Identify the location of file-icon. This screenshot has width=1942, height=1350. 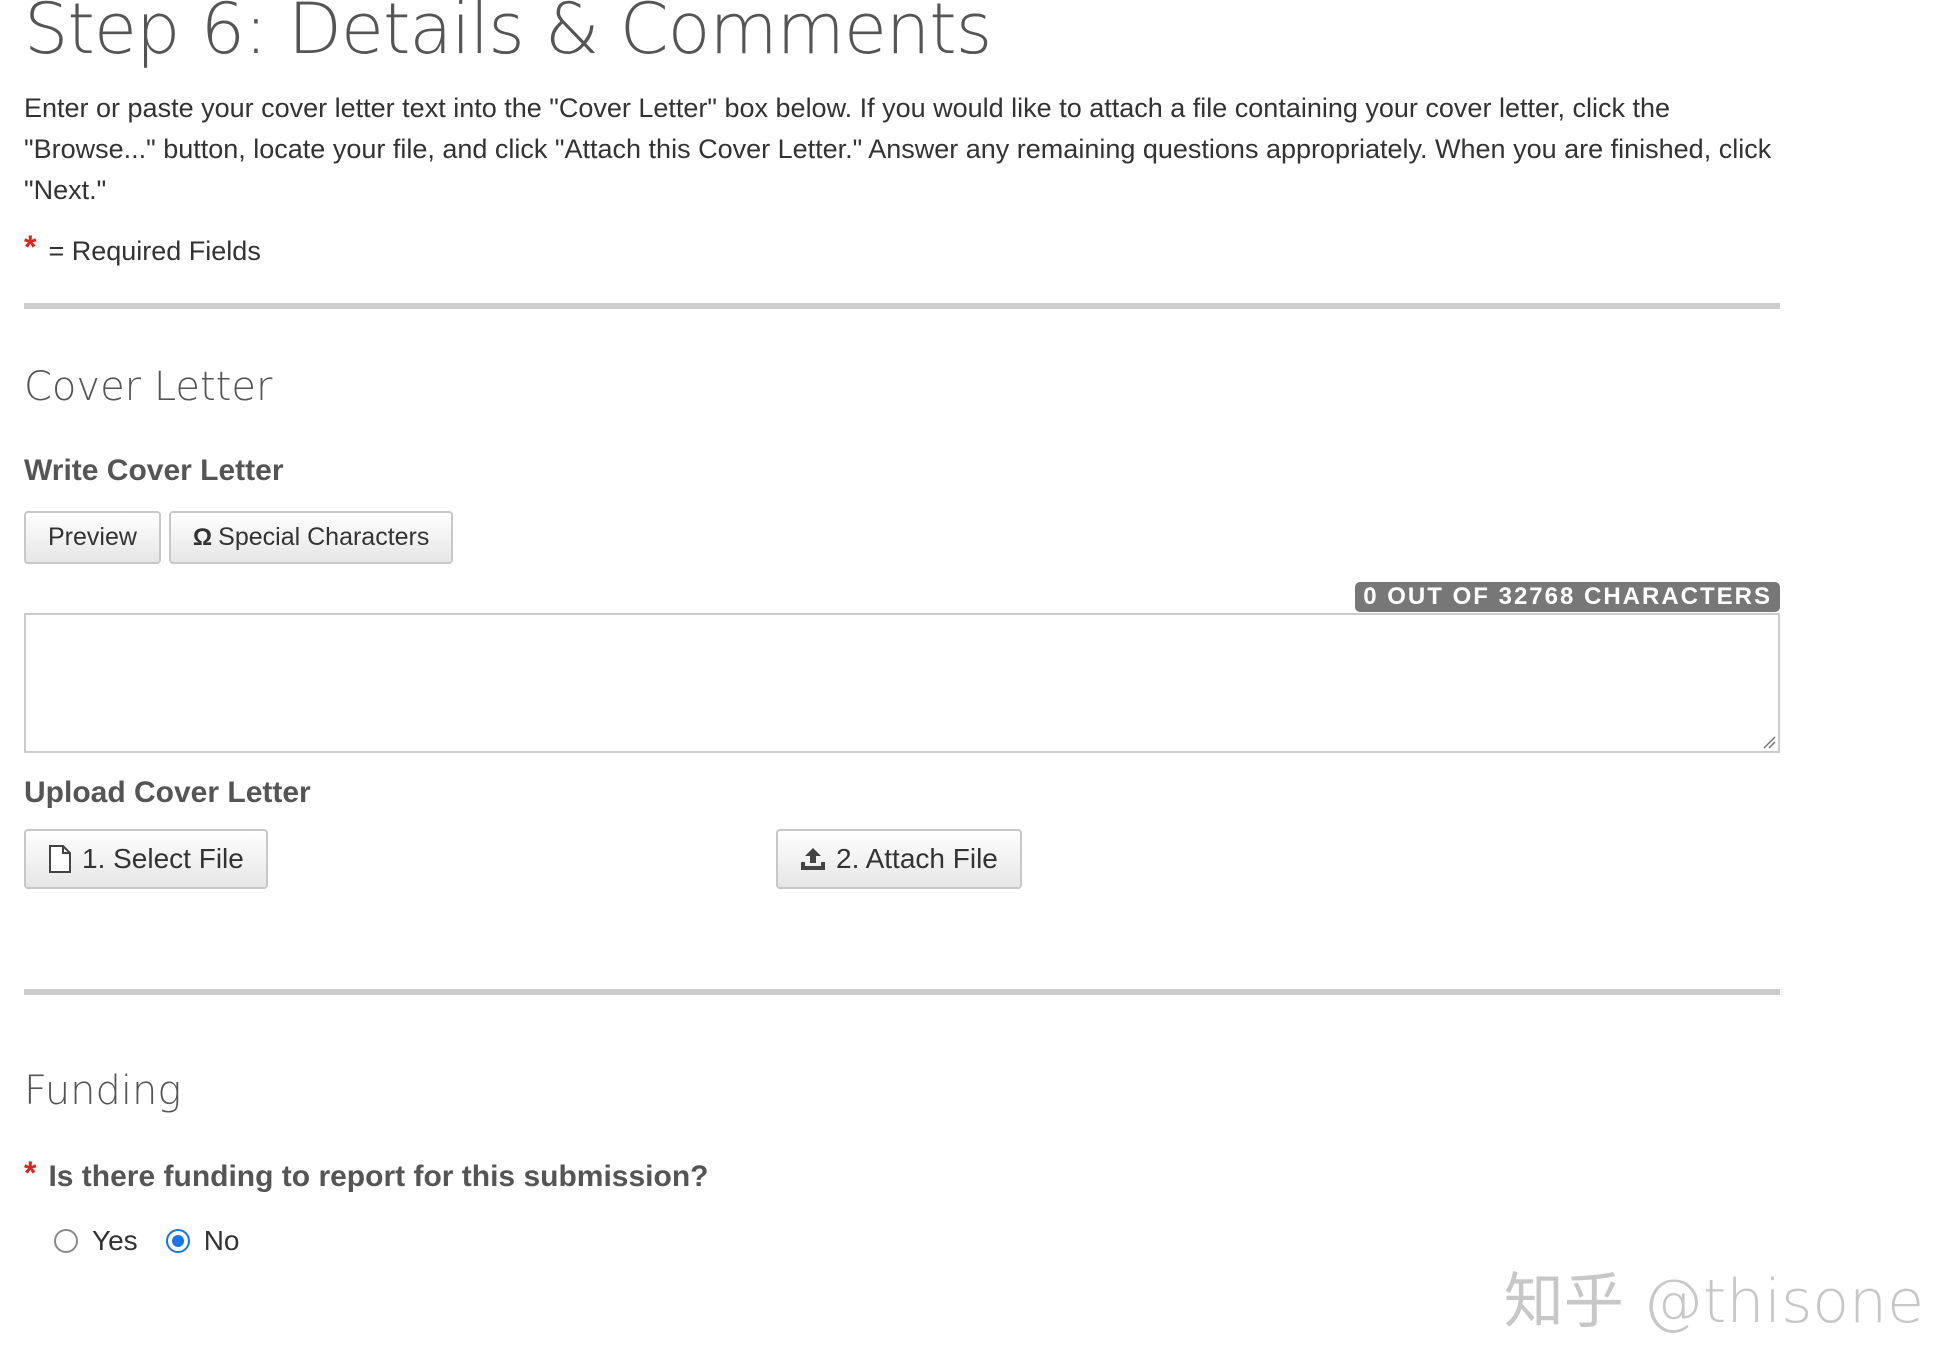
(60, 859).